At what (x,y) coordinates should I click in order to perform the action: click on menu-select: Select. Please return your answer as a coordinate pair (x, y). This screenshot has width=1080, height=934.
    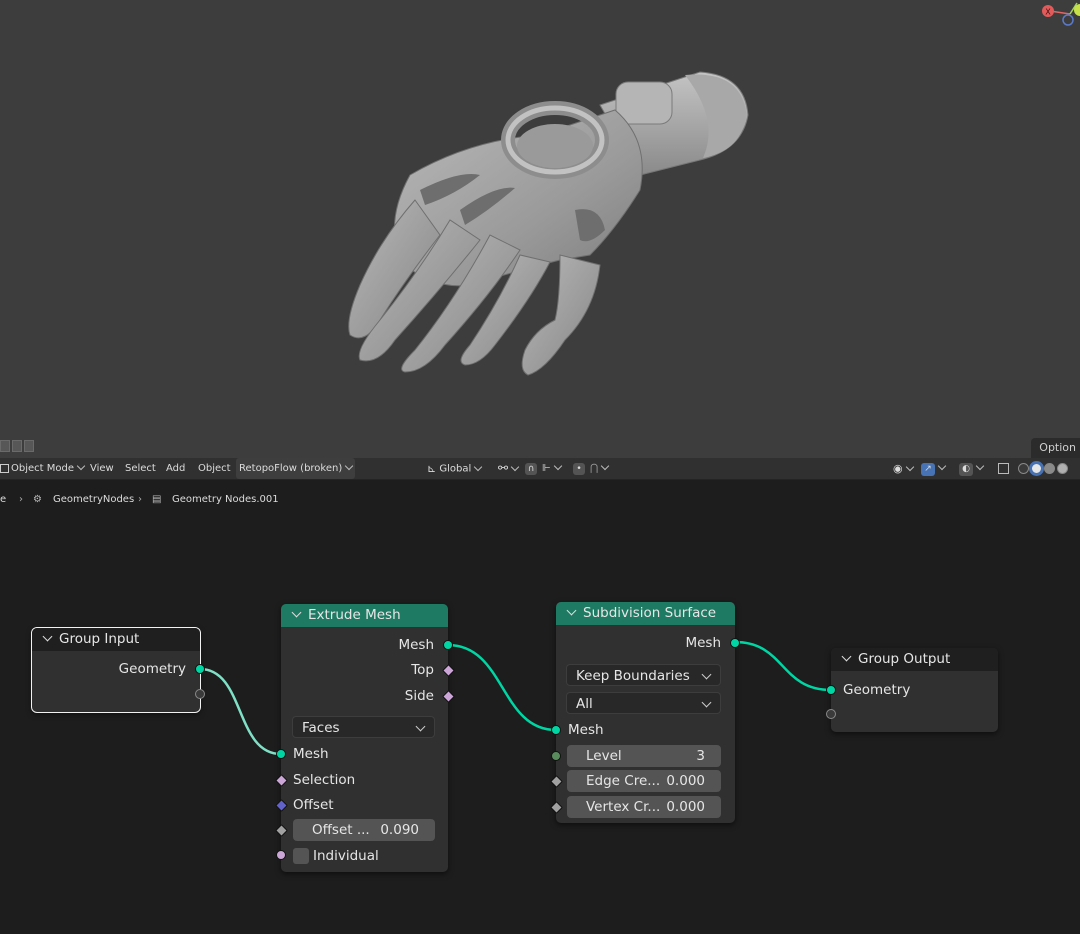
    Looking at the image, I should click on (140, 468).